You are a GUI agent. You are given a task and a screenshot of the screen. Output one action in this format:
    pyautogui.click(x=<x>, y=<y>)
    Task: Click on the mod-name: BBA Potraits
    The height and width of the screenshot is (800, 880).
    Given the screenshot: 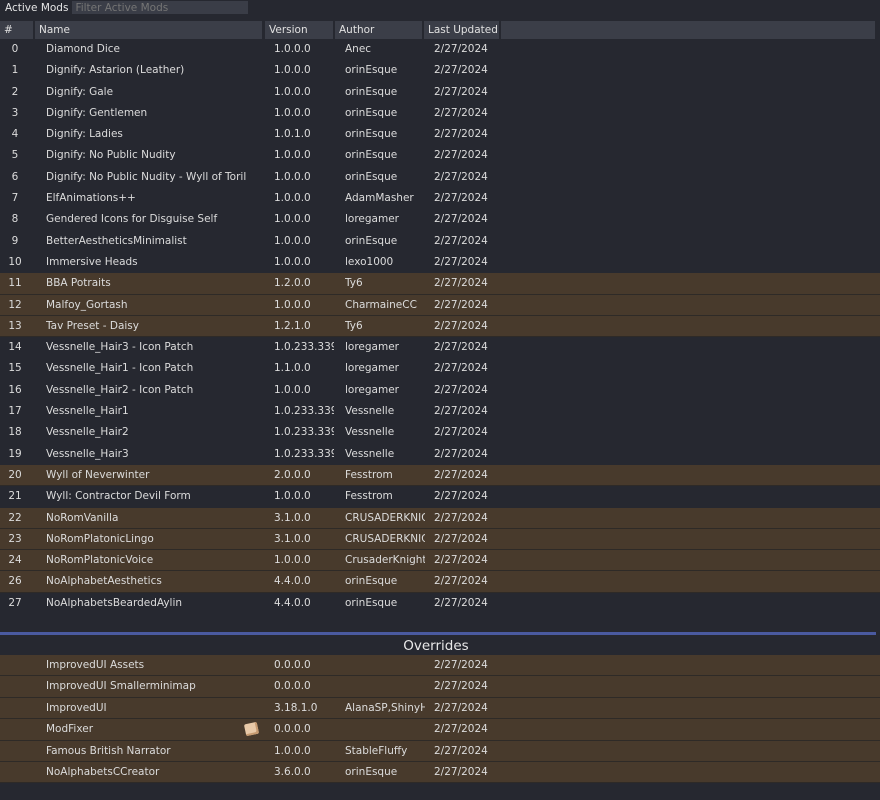 What is the action you would take?
    pyautogui.click(x=78, y=283)
    